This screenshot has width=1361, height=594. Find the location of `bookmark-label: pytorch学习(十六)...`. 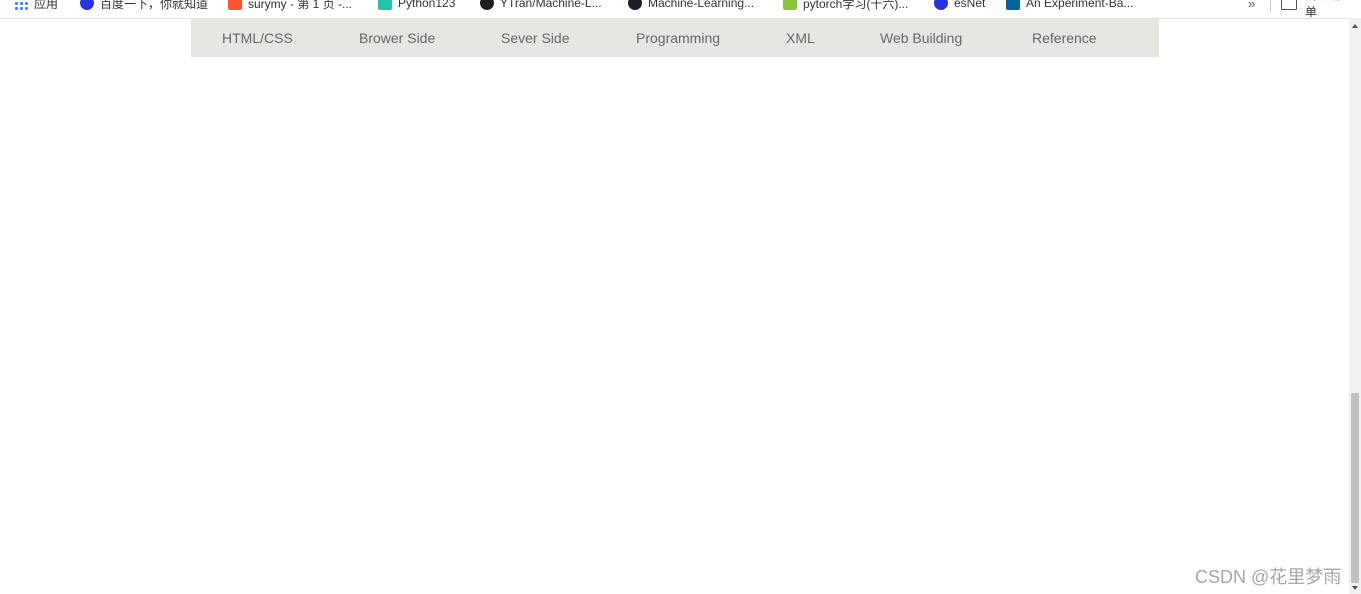

bookmark-label: pytorch学习(十六)... is located at coordinates (856, 5).